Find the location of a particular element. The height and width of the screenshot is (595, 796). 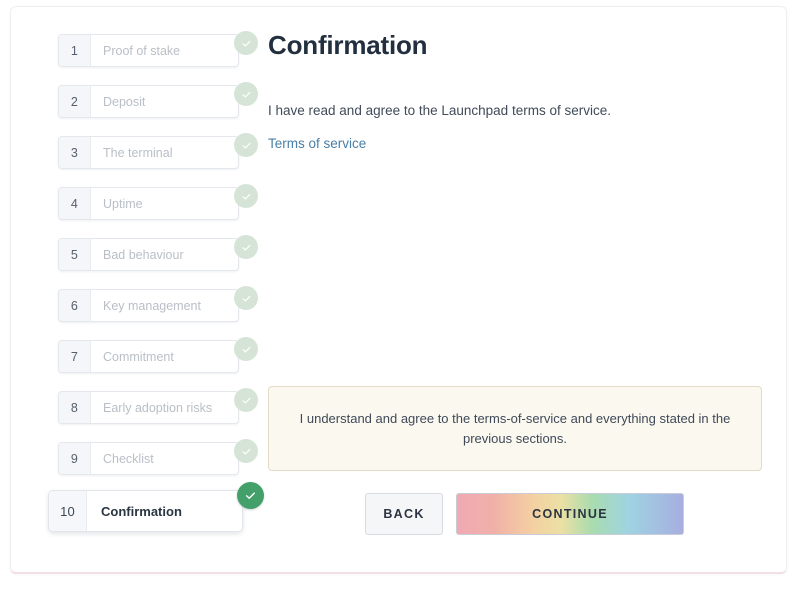

stepper-item-10: 10 Confirmation is located at coordinates (156, 509).